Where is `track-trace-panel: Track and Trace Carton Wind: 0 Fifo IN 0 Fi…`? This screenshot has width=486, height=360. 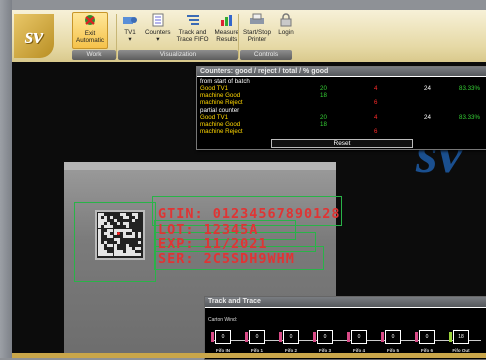 track-trace-panel: Track and Trace Carton Wind: 0 Fifo IN 0 Fi… is located at coordinates (345, 328).